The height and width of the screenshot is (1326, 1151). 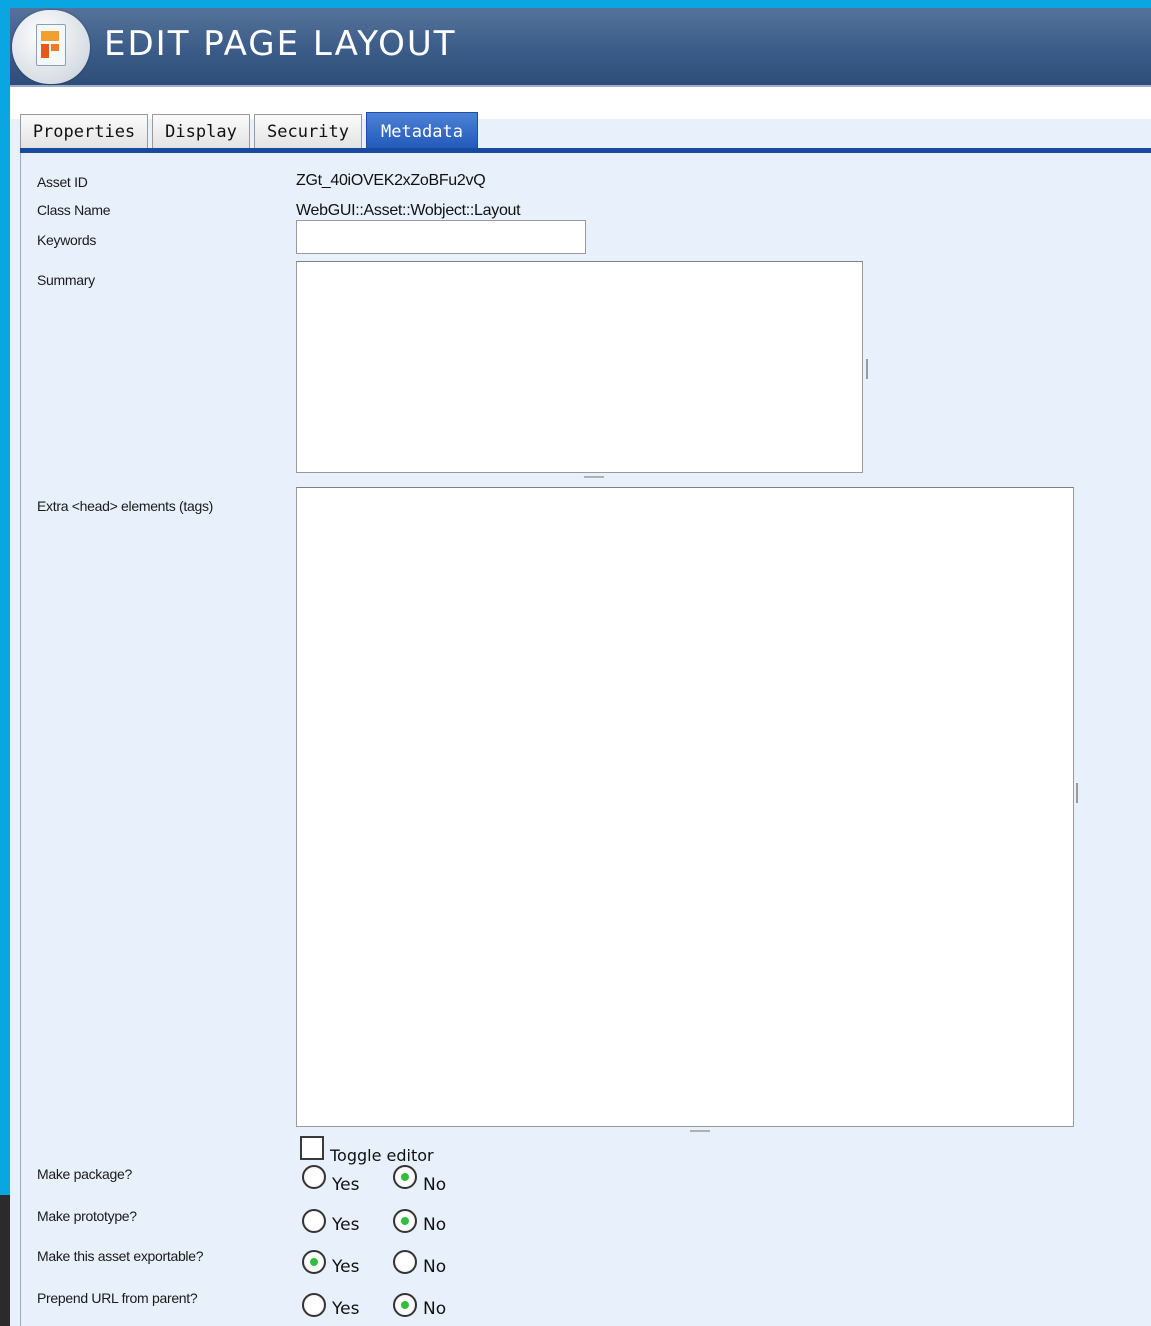 What do you see at coordinates (435, 1267) in the screenshot?
I see `exportable-no-label: No` at bounding box center [435, 1267].